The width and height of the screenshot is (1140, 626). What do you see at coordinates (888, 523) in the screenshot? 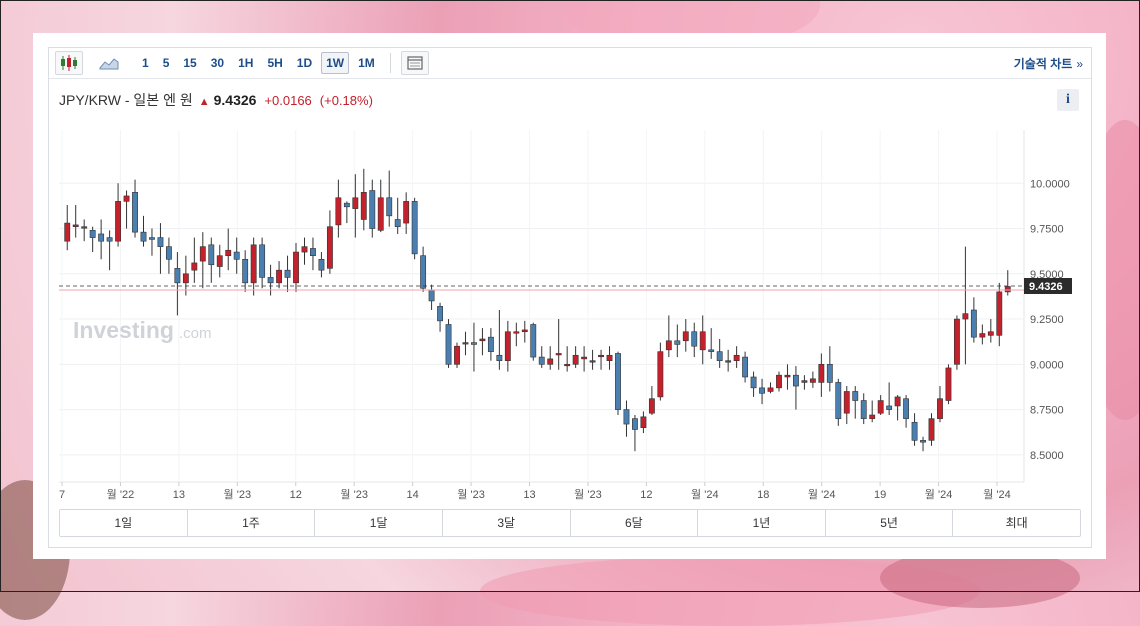
I see `range-5y: 5년` at bounding box center [888, 523].